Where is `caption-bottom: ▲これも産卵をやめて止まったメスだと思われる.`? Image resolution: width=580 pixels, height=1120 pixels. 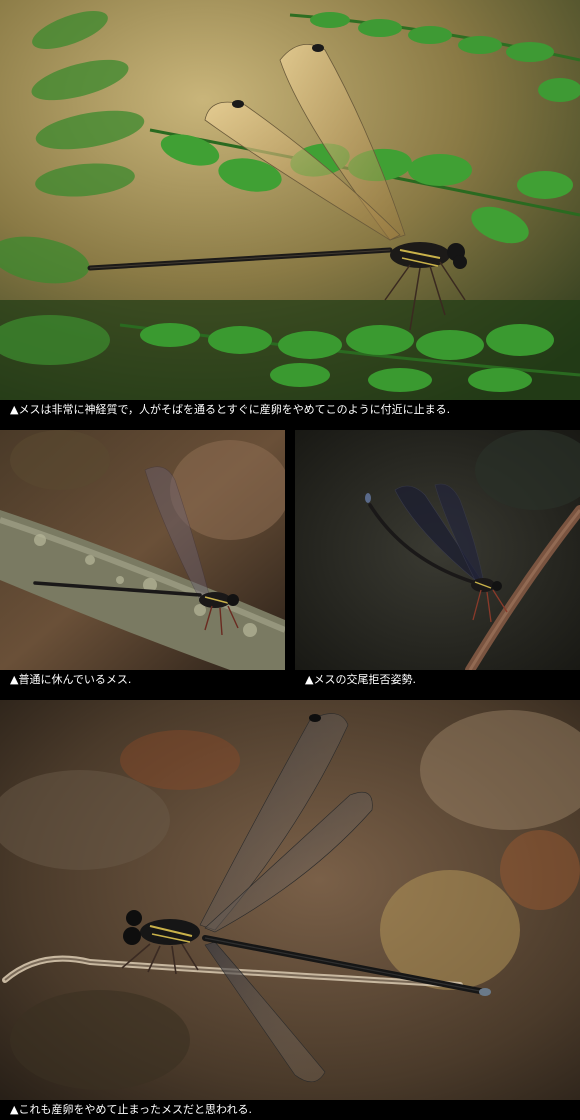
caption-bottom: ▲これも産卵をやめて止まったメスだと思われる. is located at coordinates (131, 1109).